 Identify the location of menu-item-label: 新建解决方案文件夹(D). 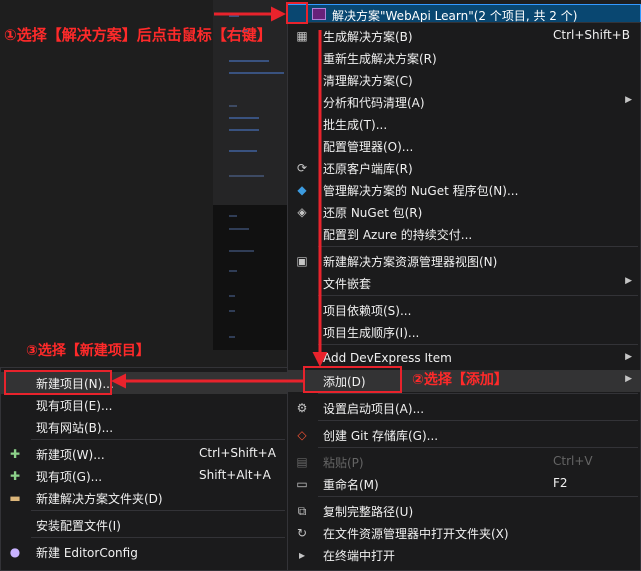
(99, 499).